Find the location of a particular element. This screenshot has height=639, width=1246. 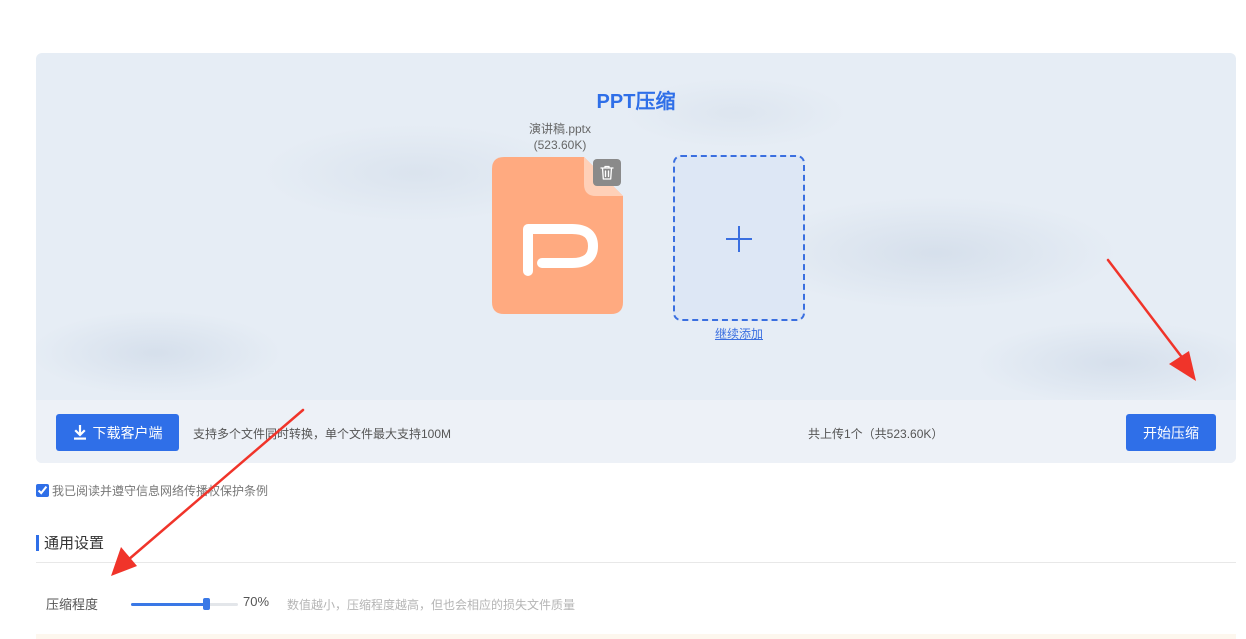

section-title: 通用设置 is located at coordinates (74, 543).